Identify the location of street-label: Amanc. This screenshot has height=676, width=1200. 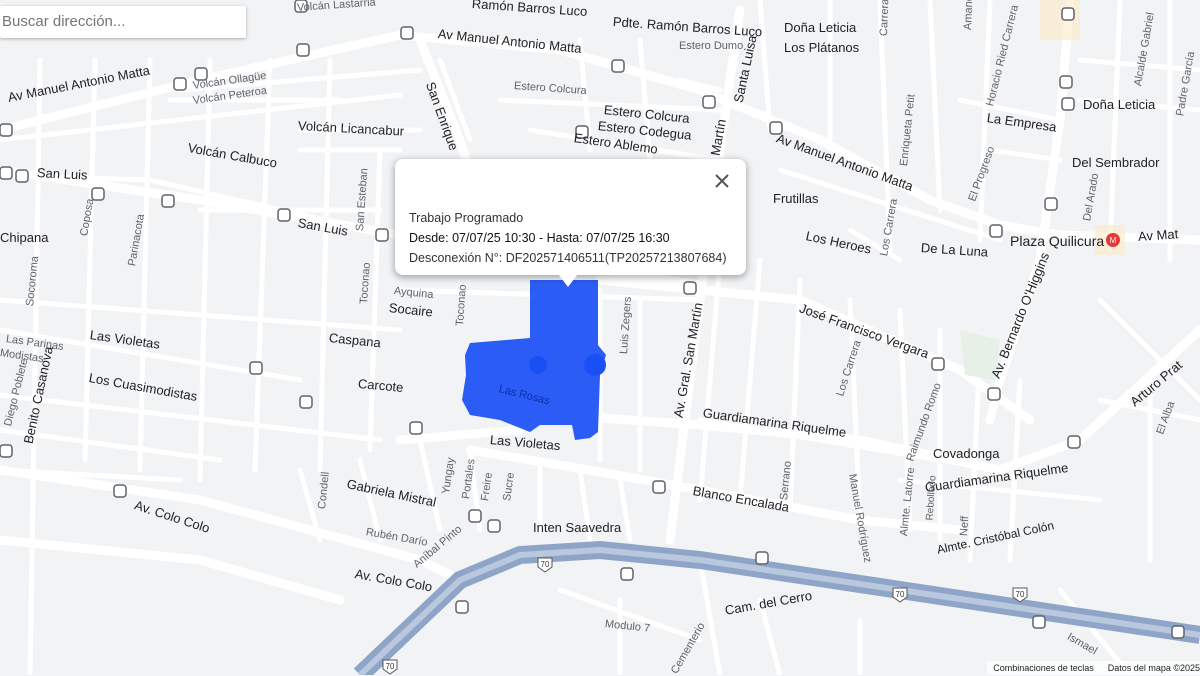
(969, 15).